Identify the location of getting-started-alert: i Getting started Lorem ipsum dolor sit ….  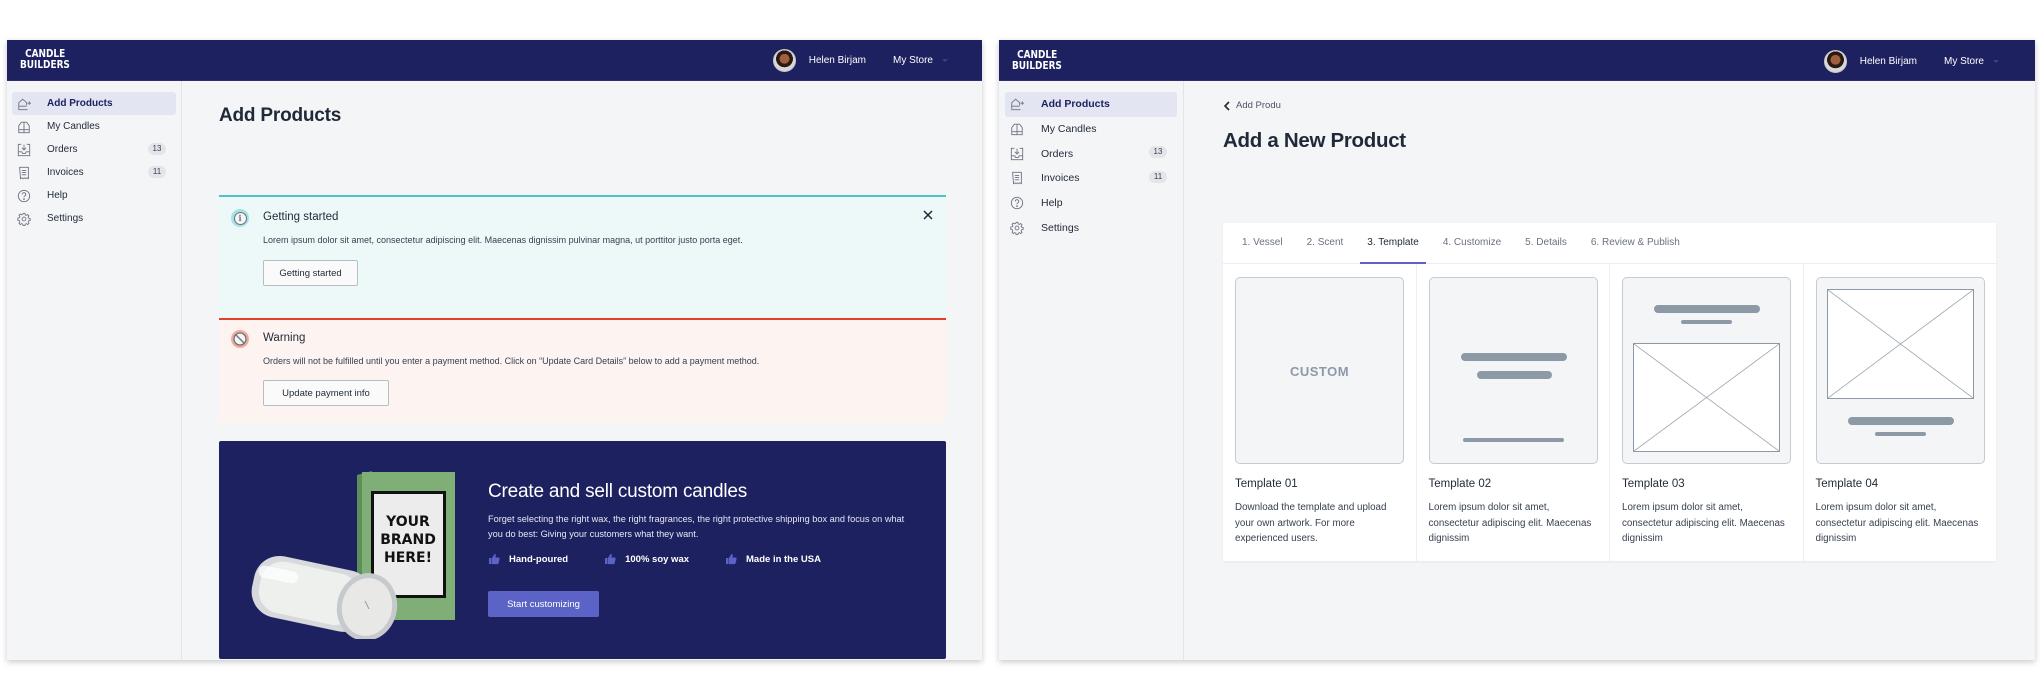
(582, 255).